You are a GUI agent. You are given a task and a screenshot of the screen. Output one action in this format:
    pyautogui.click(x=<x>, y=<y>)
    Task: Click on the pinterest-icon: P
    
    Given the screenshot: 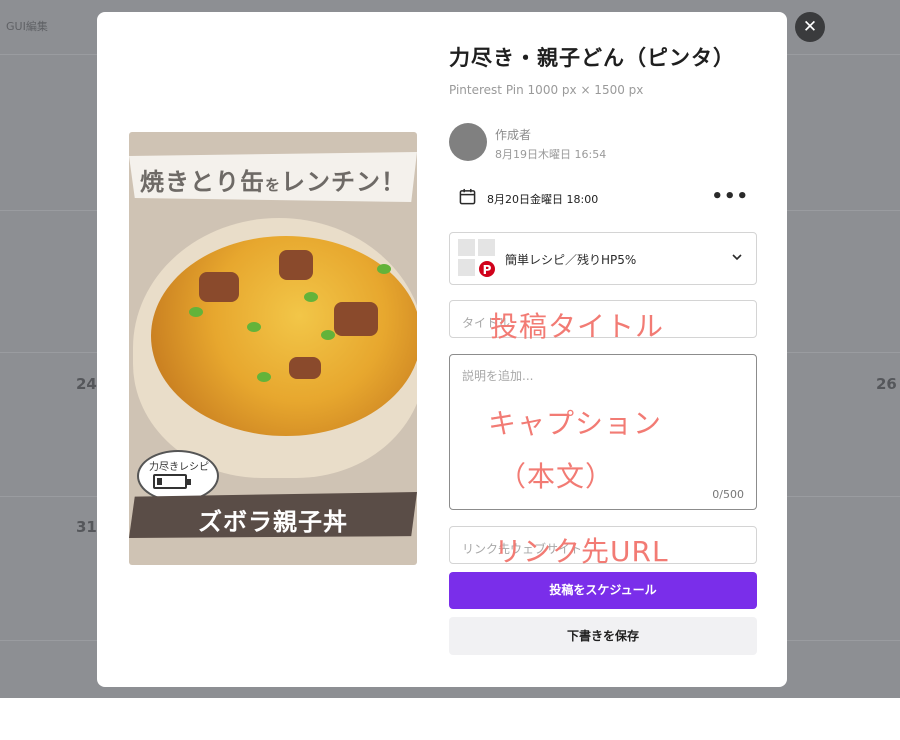 What is the action you would take?
    pyautogui.click(x=487, y=269)
    